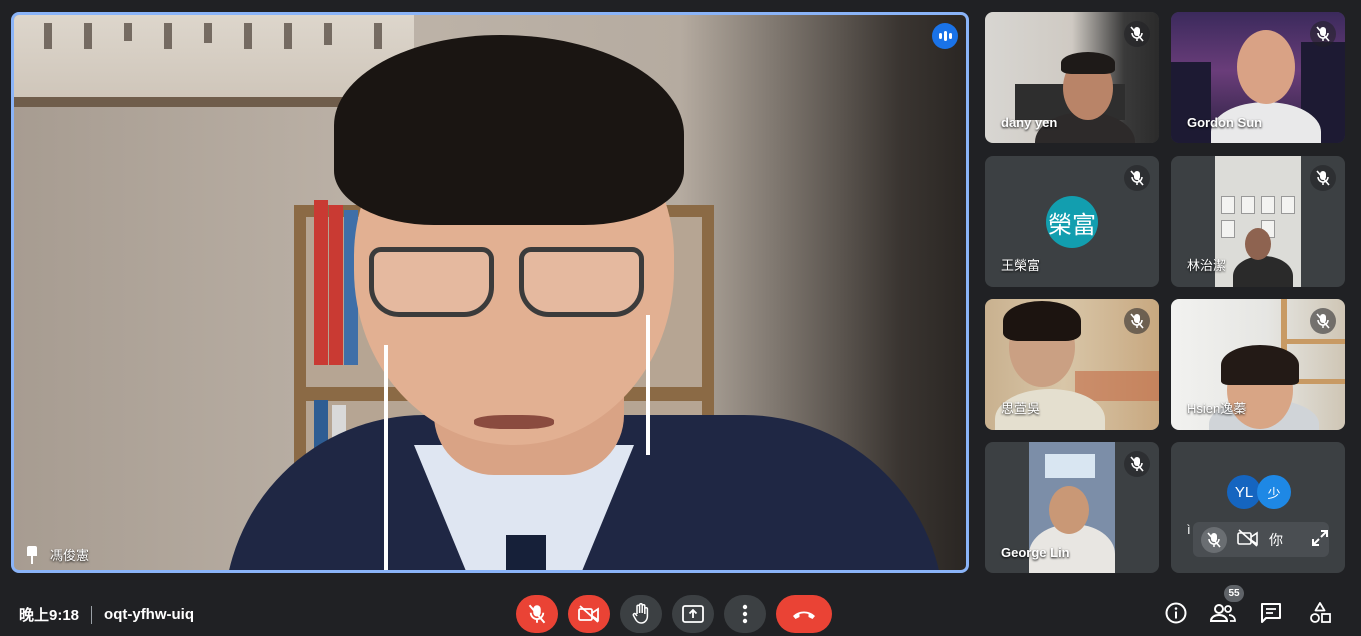  What do you see at coordinates (1035, 552) in the screenshot?
I see `participant-name: George Lin` at bounding box center [1035, 552].